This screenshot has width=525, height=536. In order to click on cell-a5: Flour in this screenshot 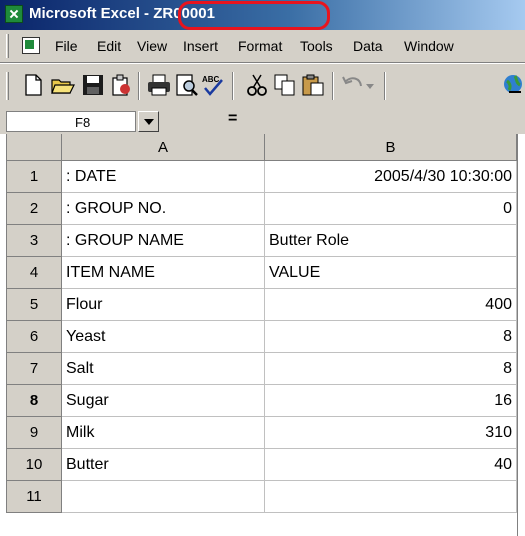, I will do `click(163, 305)`.